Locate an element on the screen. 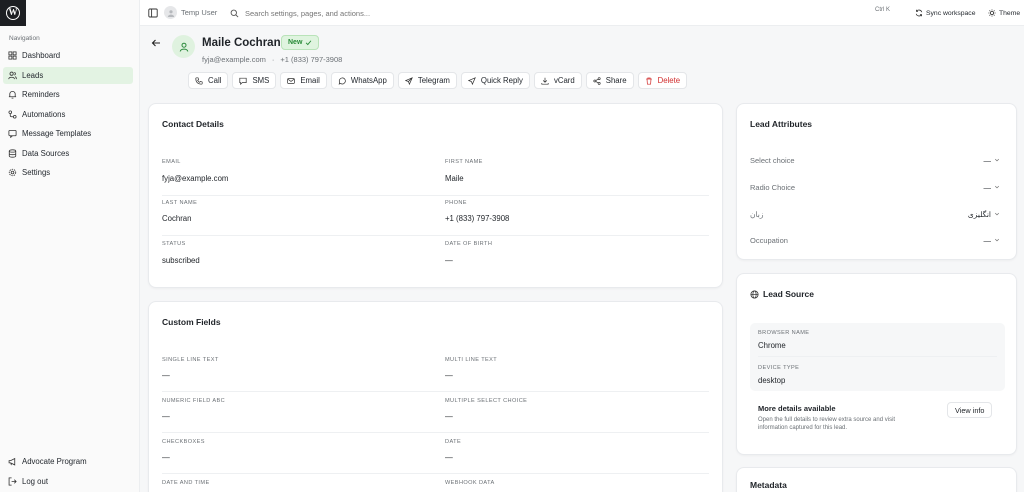  quick-reply-icon is located at coordinates (471, 80).